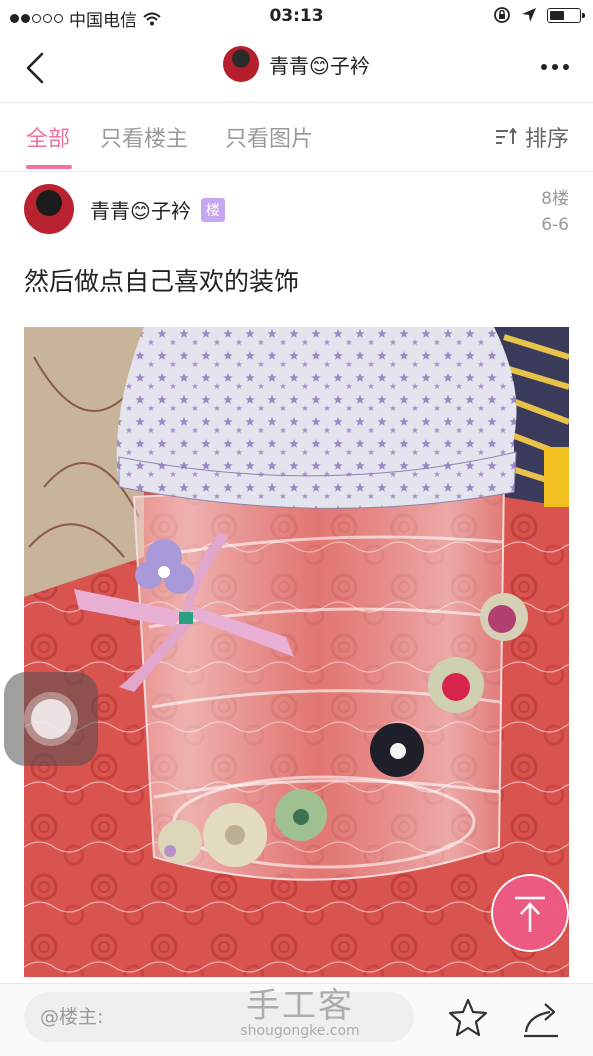 The width and height of the screenshot is (593, 1056). I want to click on location-icon, so click(529, 15).